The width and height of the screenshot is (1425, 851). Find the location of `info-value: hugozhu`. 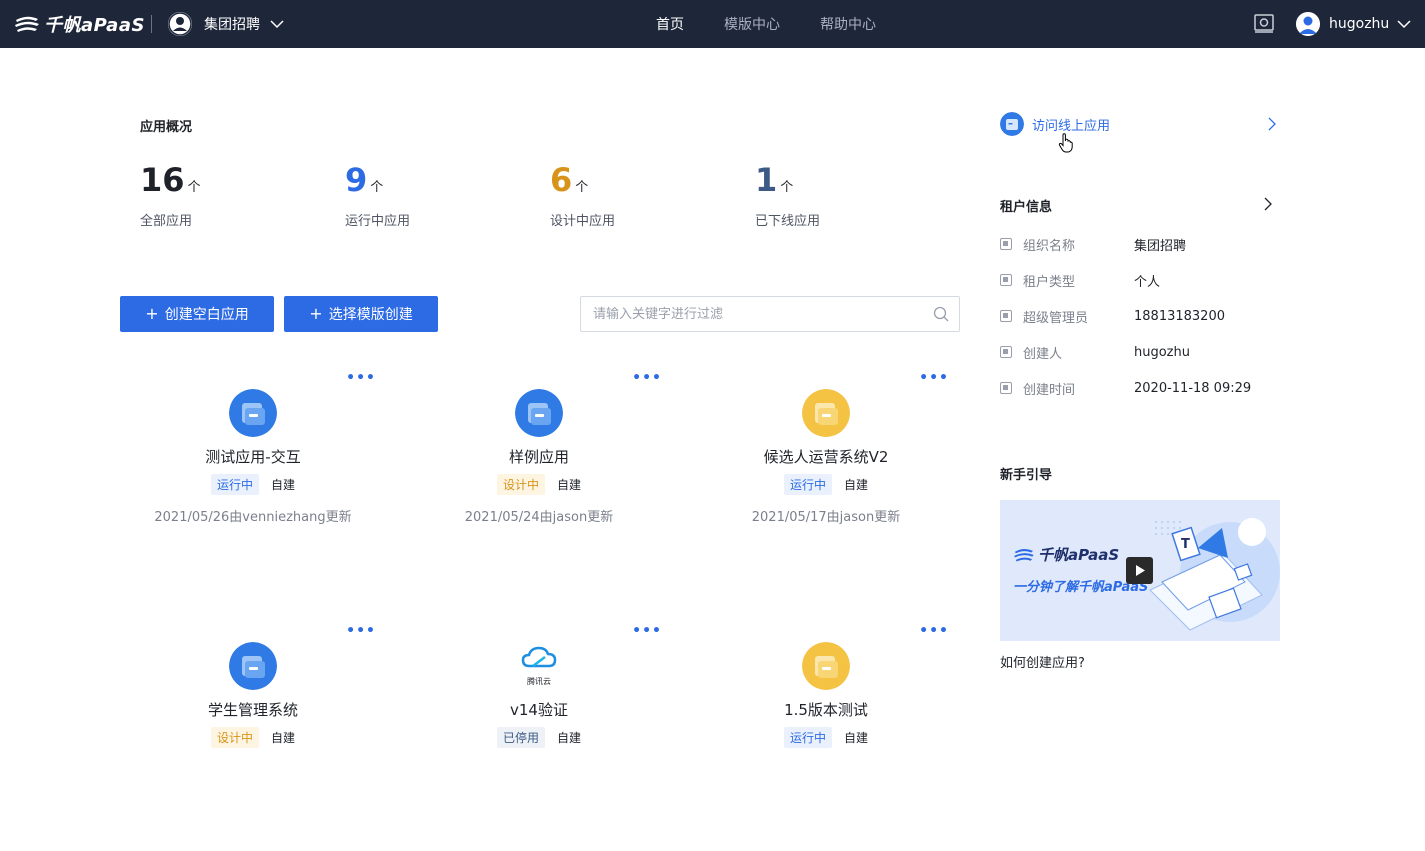

info-value: hugozhu is located at coordinates (1162, 352).